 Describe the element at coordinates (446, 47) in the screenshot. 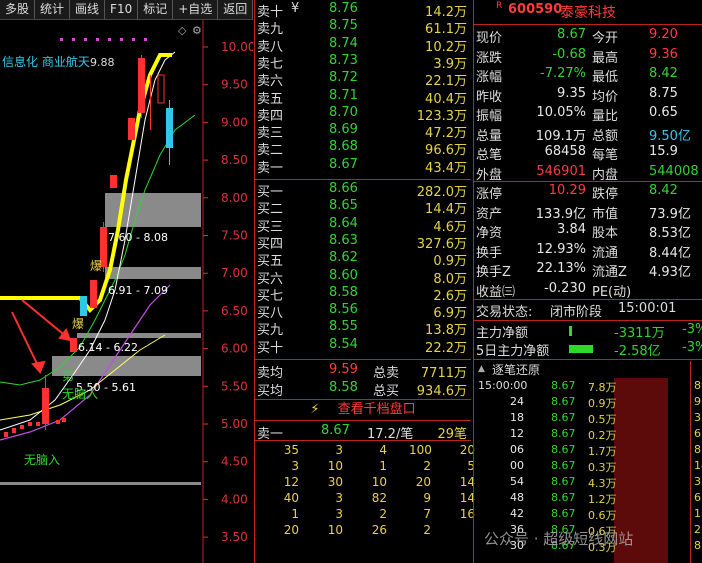

I see `sell-volume: 10.2万` at that location.